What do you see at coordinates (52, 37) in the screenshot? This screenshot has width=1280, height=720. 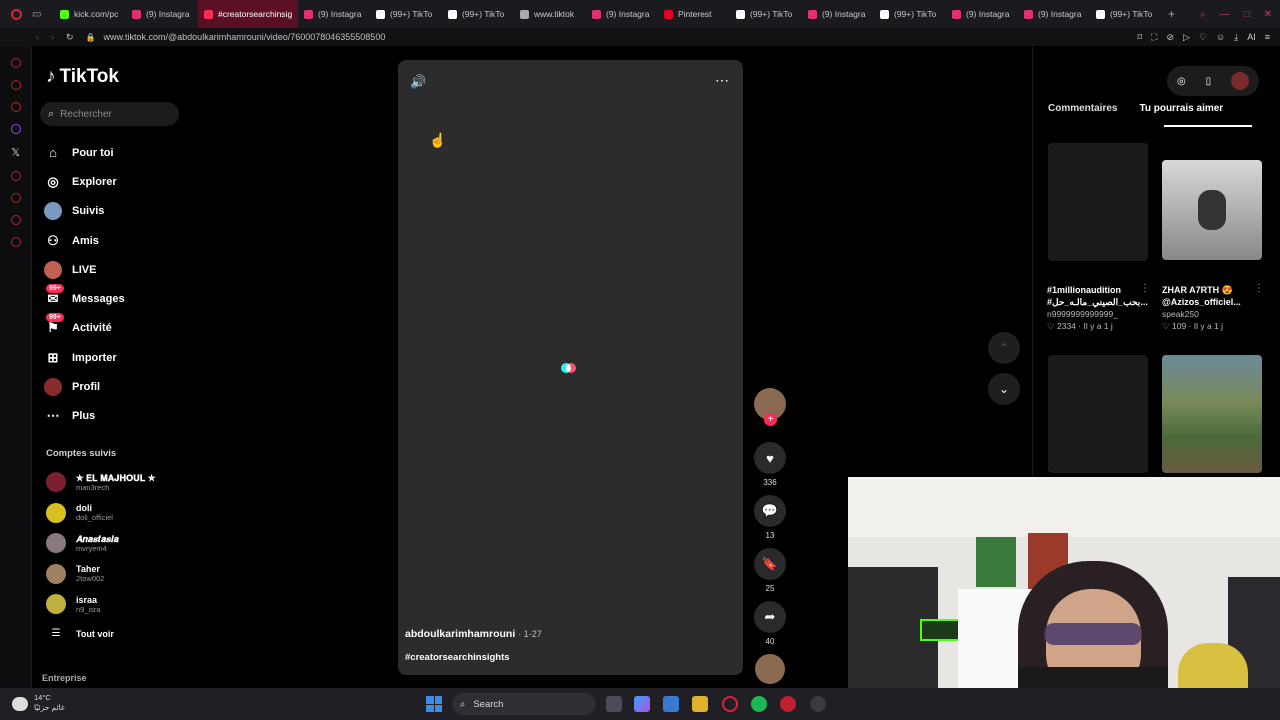 I see `forward-icon: ›` at bounding box center [52, 37].